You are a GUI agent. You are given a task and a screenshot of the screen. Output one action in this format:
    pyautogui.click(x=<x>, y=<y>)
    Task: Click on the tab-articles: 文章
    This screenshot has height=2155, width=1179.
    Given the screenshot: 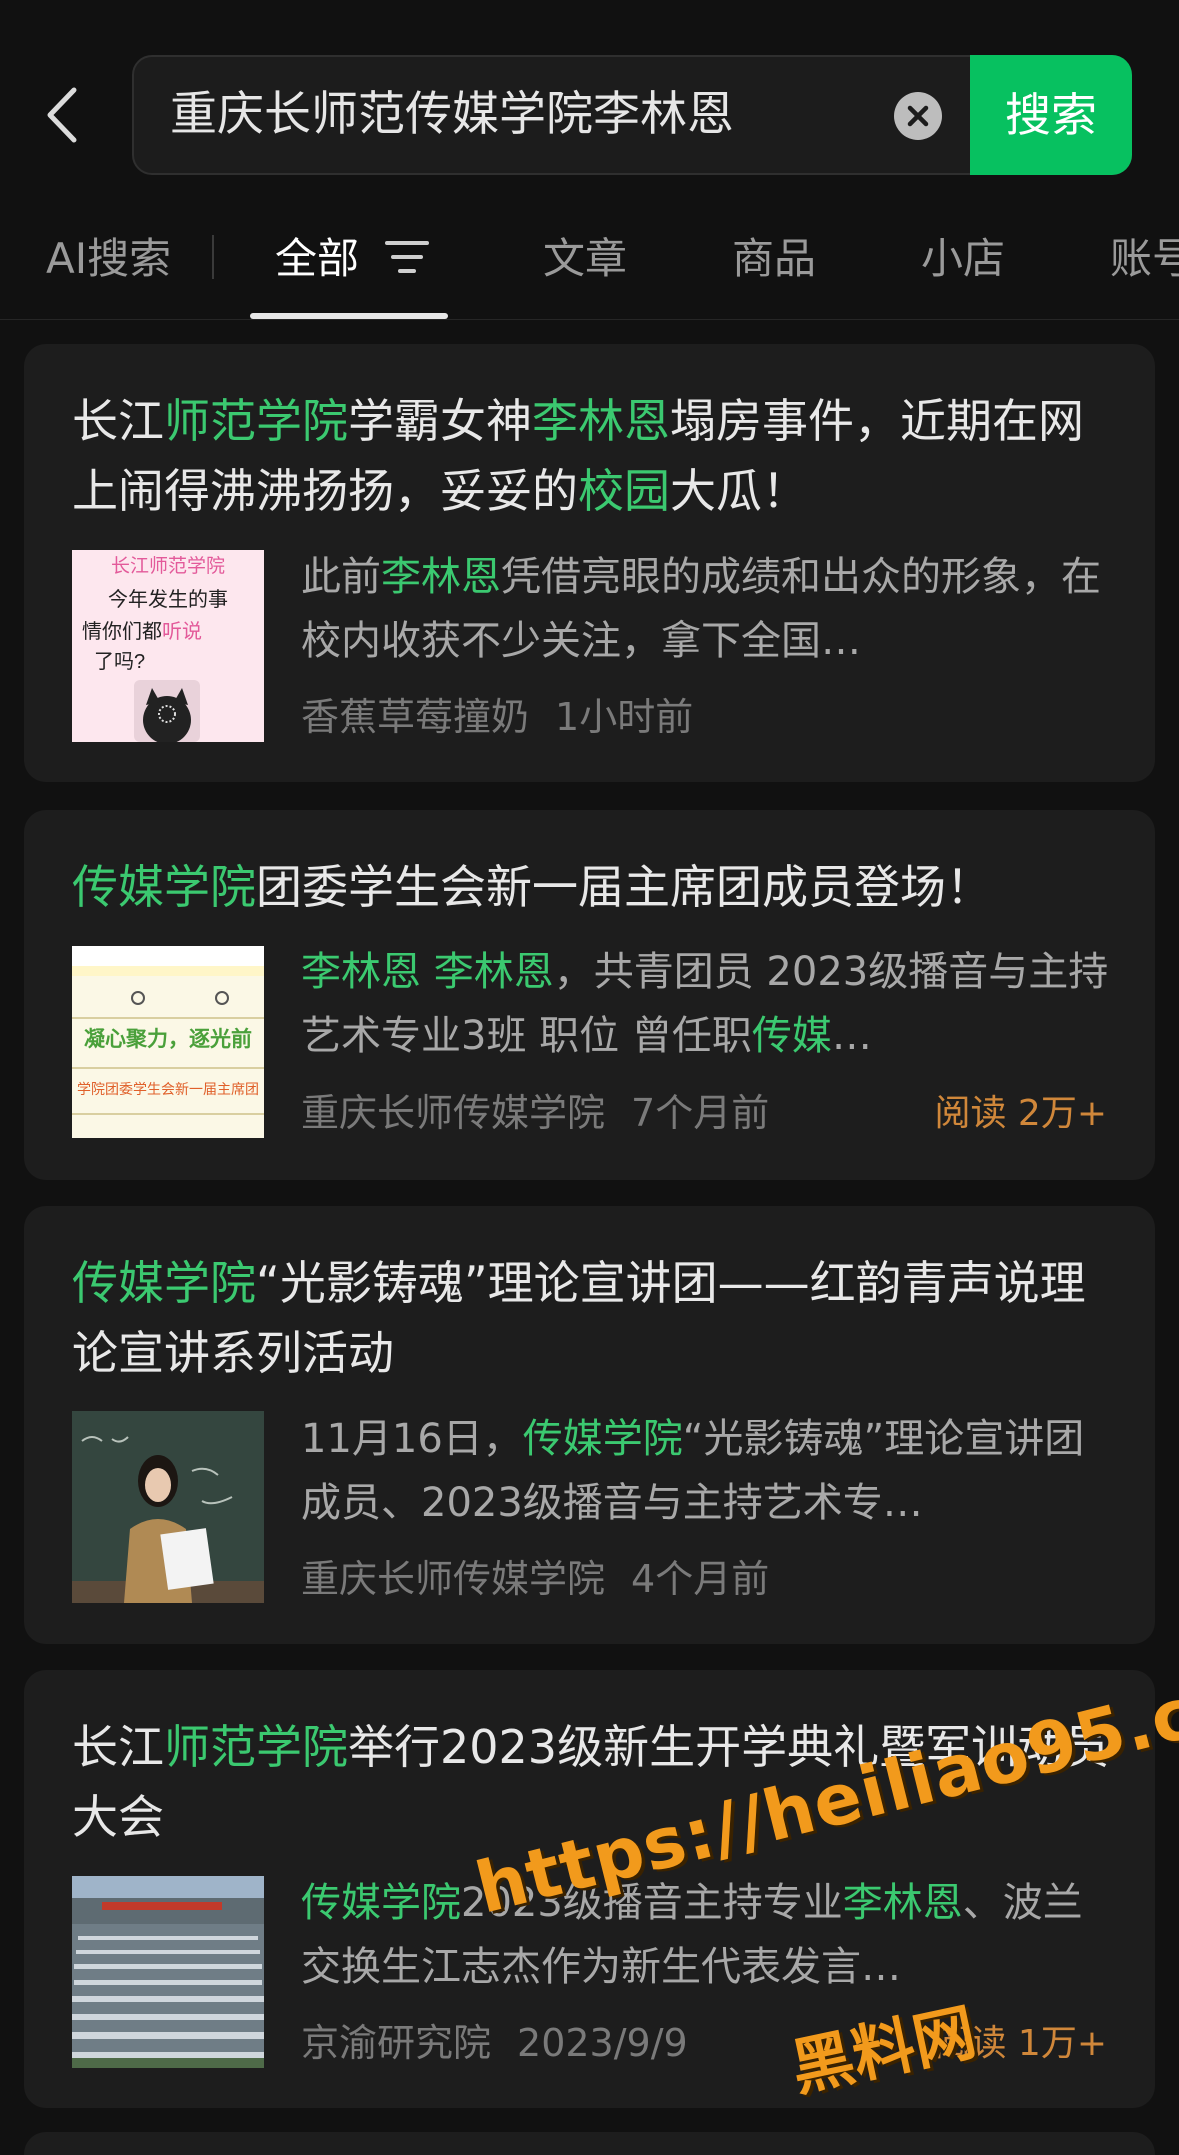 What is the action you would take?
    pyautogui.click(x=585, y=255)
    